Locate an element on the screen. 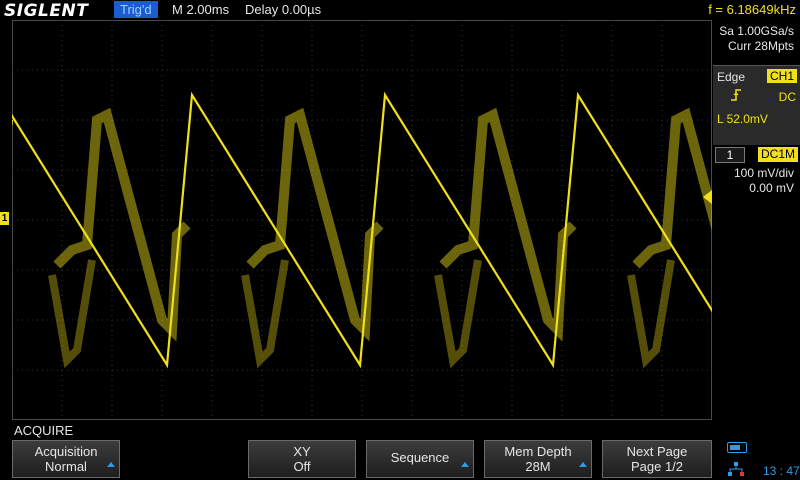 This screenshot has height=480, width=800. acquisition-mode-button: Acquisition Normal is located at coordinates (66, 459).